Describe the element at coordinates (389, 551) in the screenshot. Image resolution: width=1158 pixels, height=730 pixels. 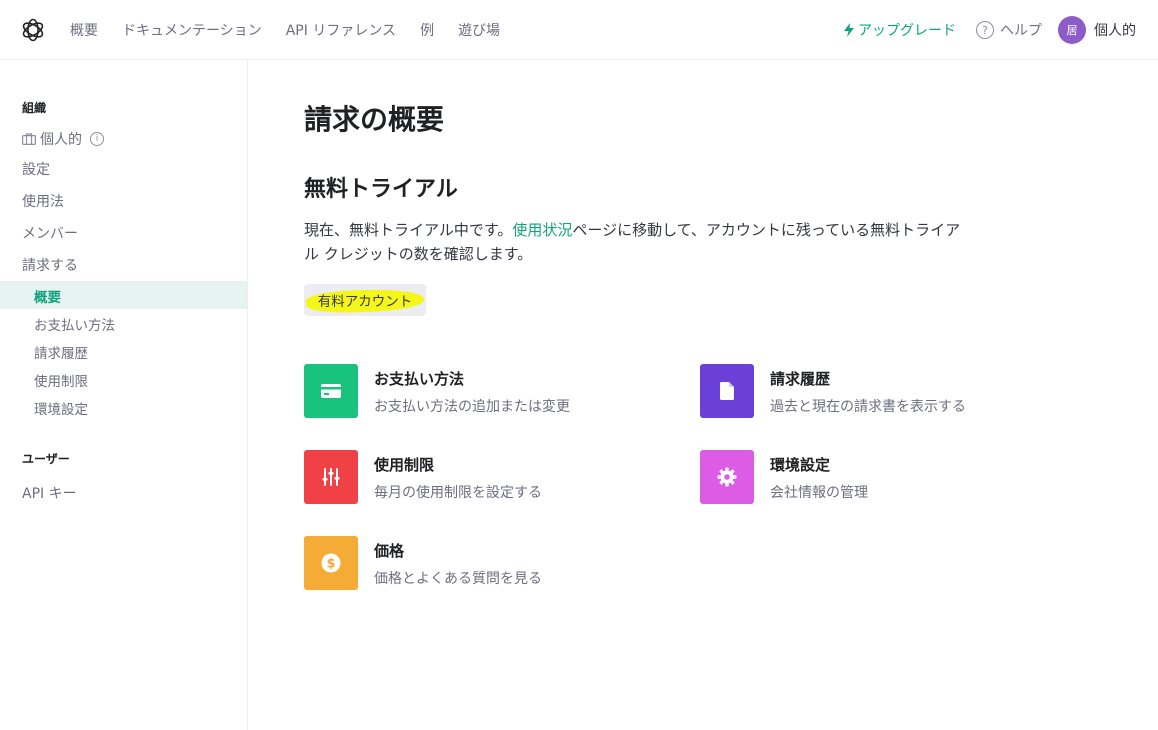
I see `card-title: 価格` at that location.